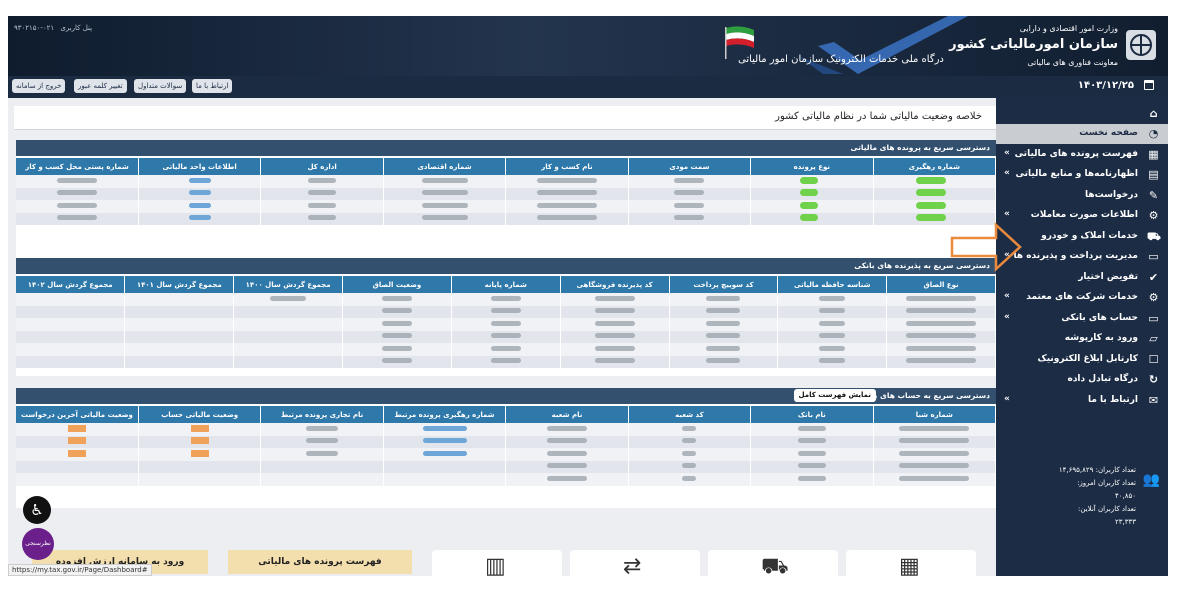 The height and width of the screenshot is (607, 1188). Describe the element at coordinates (322, 166) in the screenshot. I see `column-header: اداره کل` at that location.